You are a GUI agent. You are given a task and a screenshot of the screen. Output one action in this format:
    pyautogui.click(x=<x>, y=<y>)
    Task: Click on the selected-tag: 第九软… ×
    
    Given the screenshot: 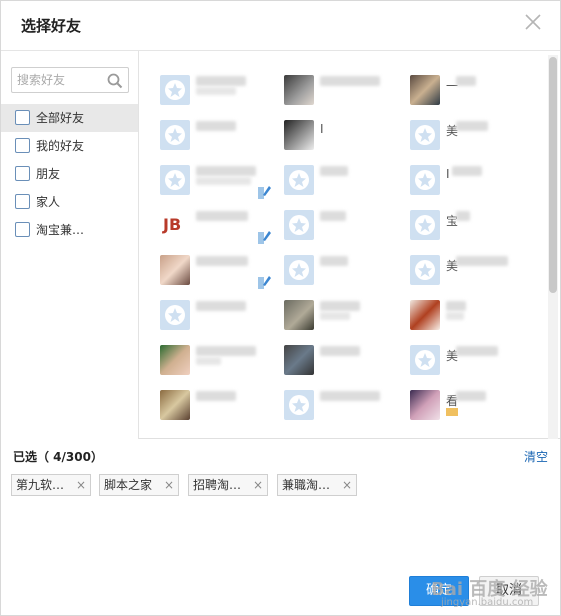 What is the action you would take?
    pyautogui.click(x=51, y=485)
    